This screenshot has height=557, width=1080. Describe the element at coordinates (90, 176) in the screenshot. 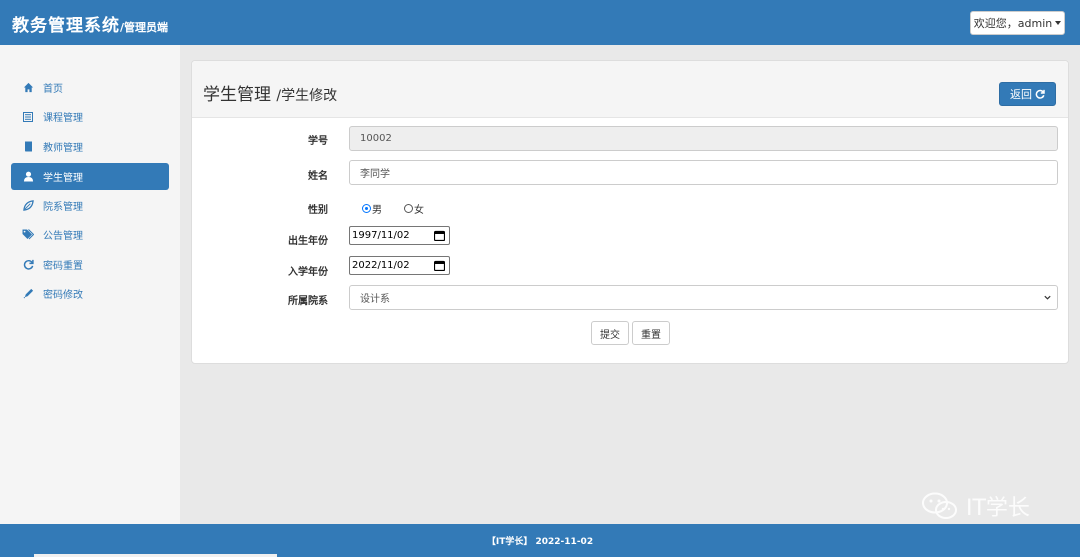

I see `sidebar-item-students: 学生管理` at that location.